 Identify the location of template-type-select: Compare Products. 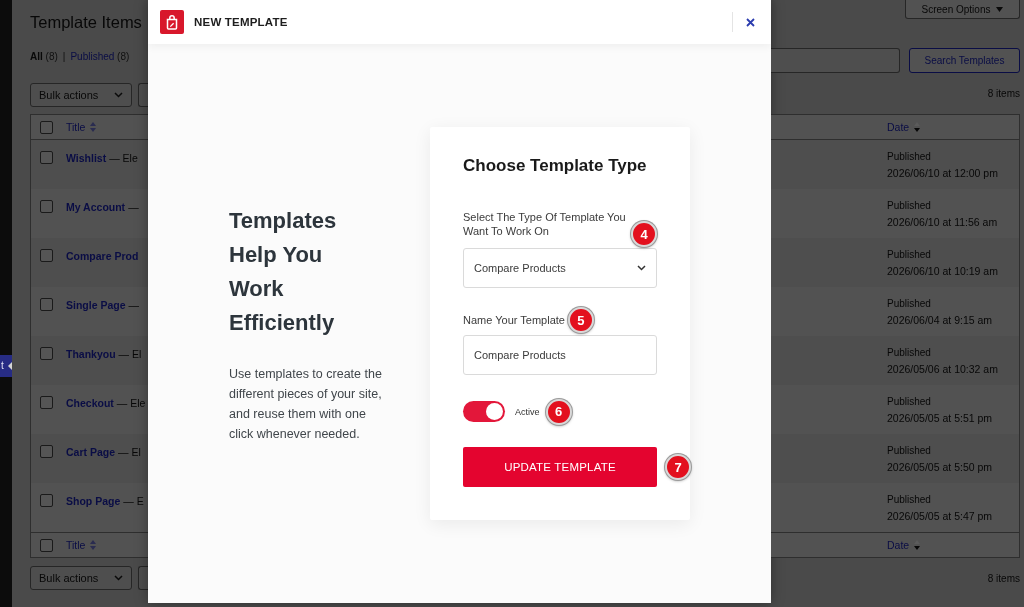
(560, 268).